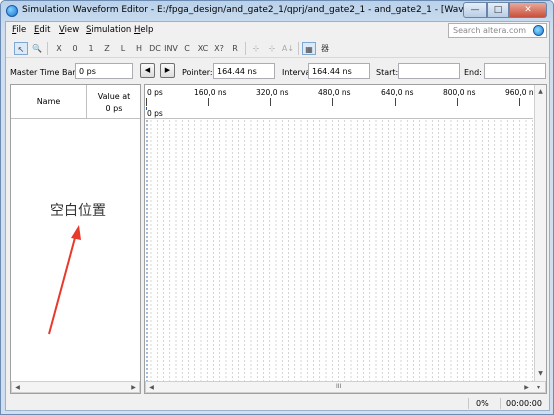  What do you see at coordinates (12, 11) in the screenshot?
I see `quartus-app-icon` at bounding box center [12, 11].